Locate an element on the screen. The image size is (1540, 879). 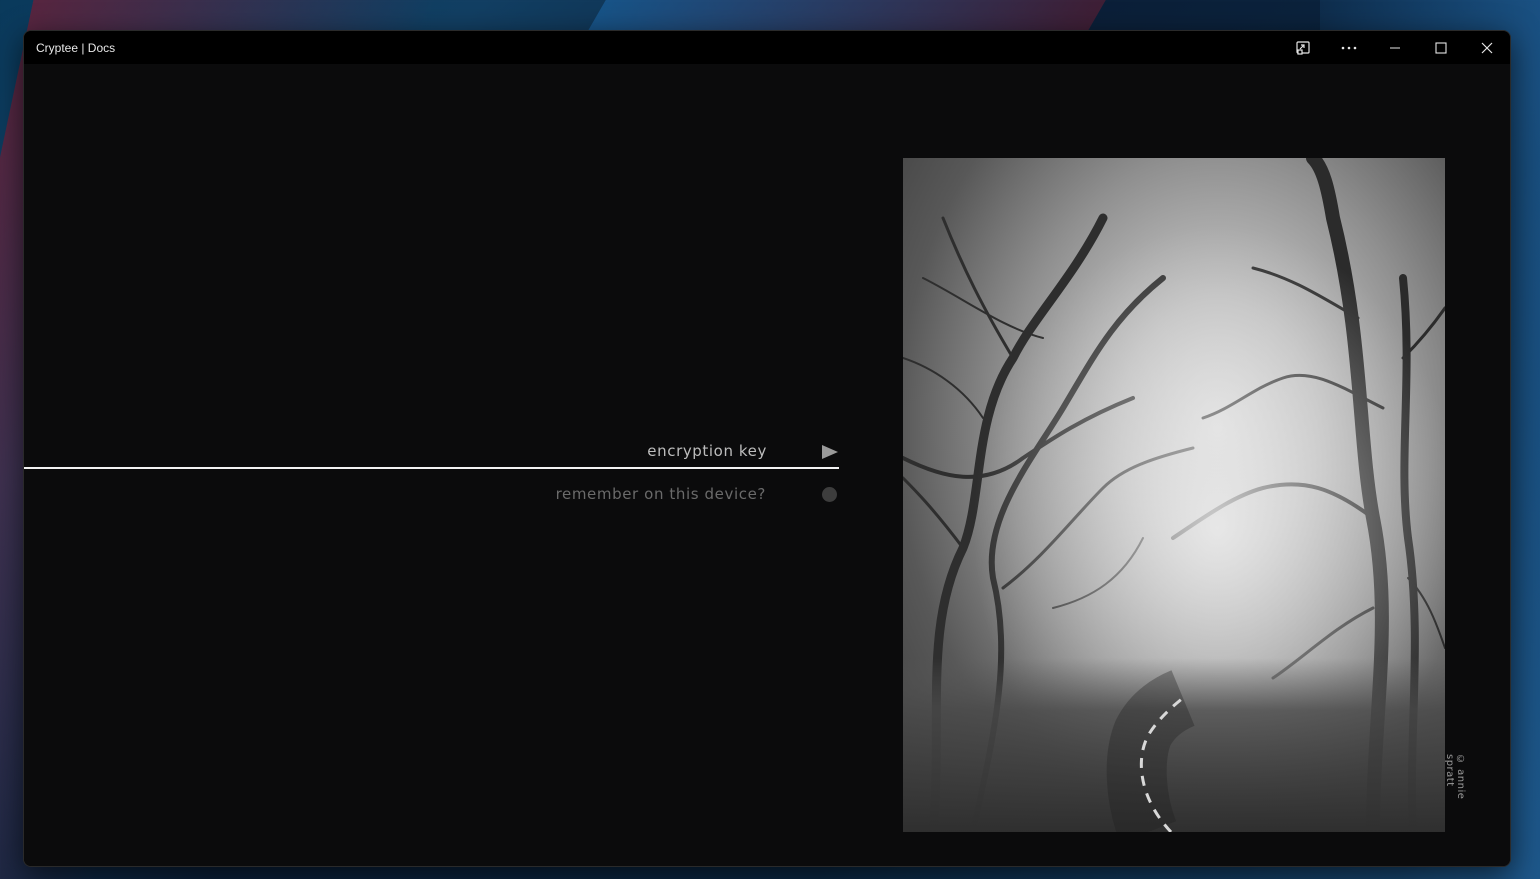
play-arrow-icon is located at coordinates (830, 452).